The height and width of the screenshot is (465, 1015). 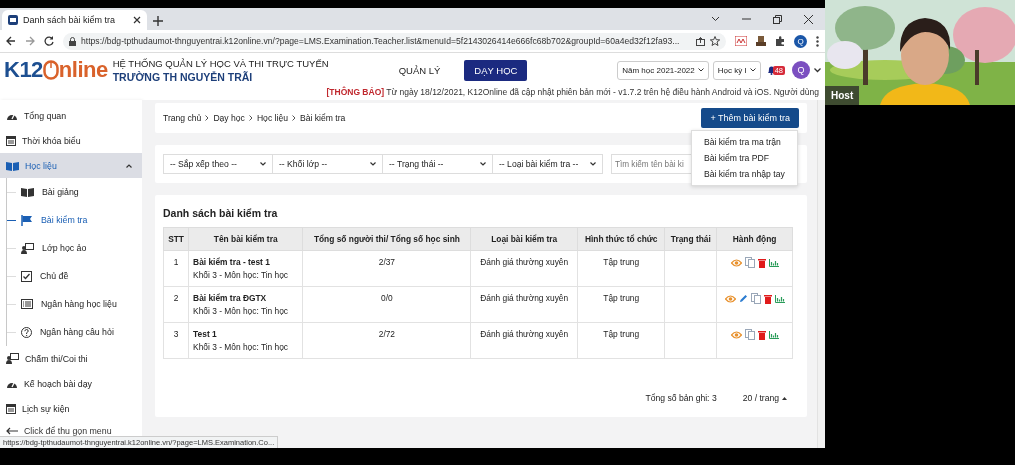 I want to click on user-avatar: Q, so click(x=801, y=70).